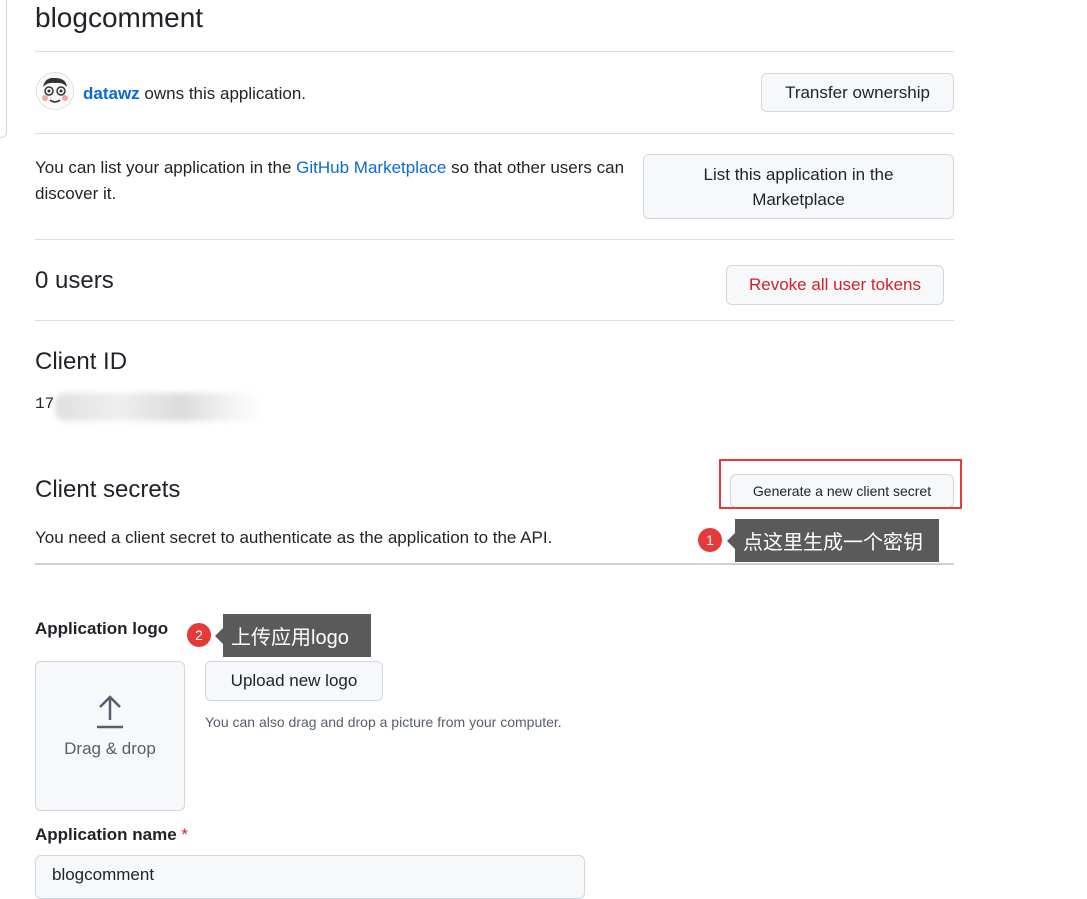 The height and width of the screenshot is (899, 1087). I want to click on owner-avatar, so click(55, 91).